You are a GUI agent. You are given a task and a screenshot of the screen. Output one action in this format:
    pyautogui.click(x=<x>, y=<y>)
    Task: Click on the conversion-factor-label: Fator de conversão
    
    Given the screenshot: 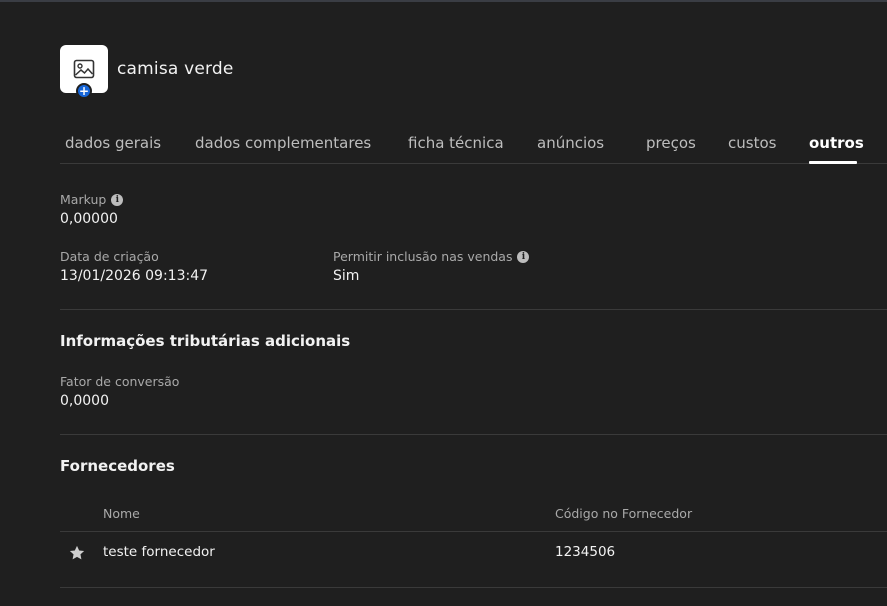 What is the action you would take?
    pyautogui.click(x=119, y=381)
    